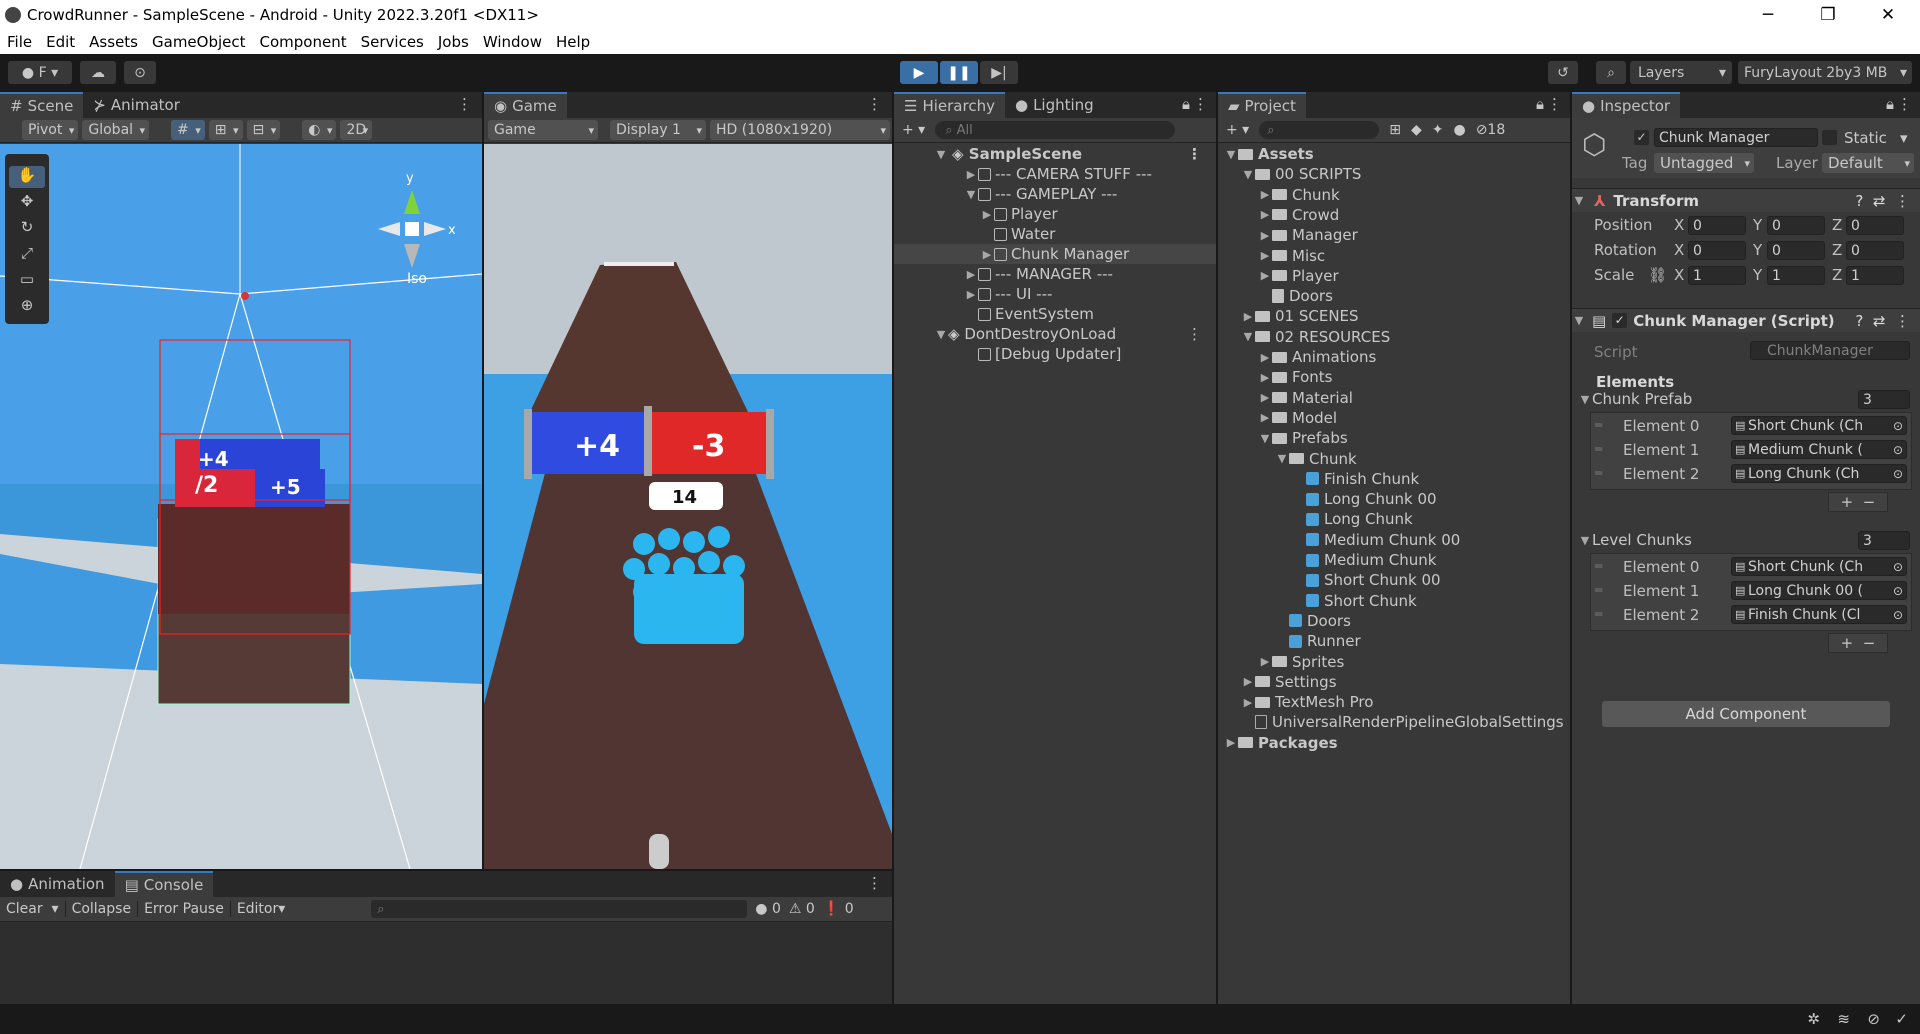  What do you see at coordinates (1301, 662) in the screenshot?
I see `project-item: ▶ Sprites` at bounding box center [1301, 662].